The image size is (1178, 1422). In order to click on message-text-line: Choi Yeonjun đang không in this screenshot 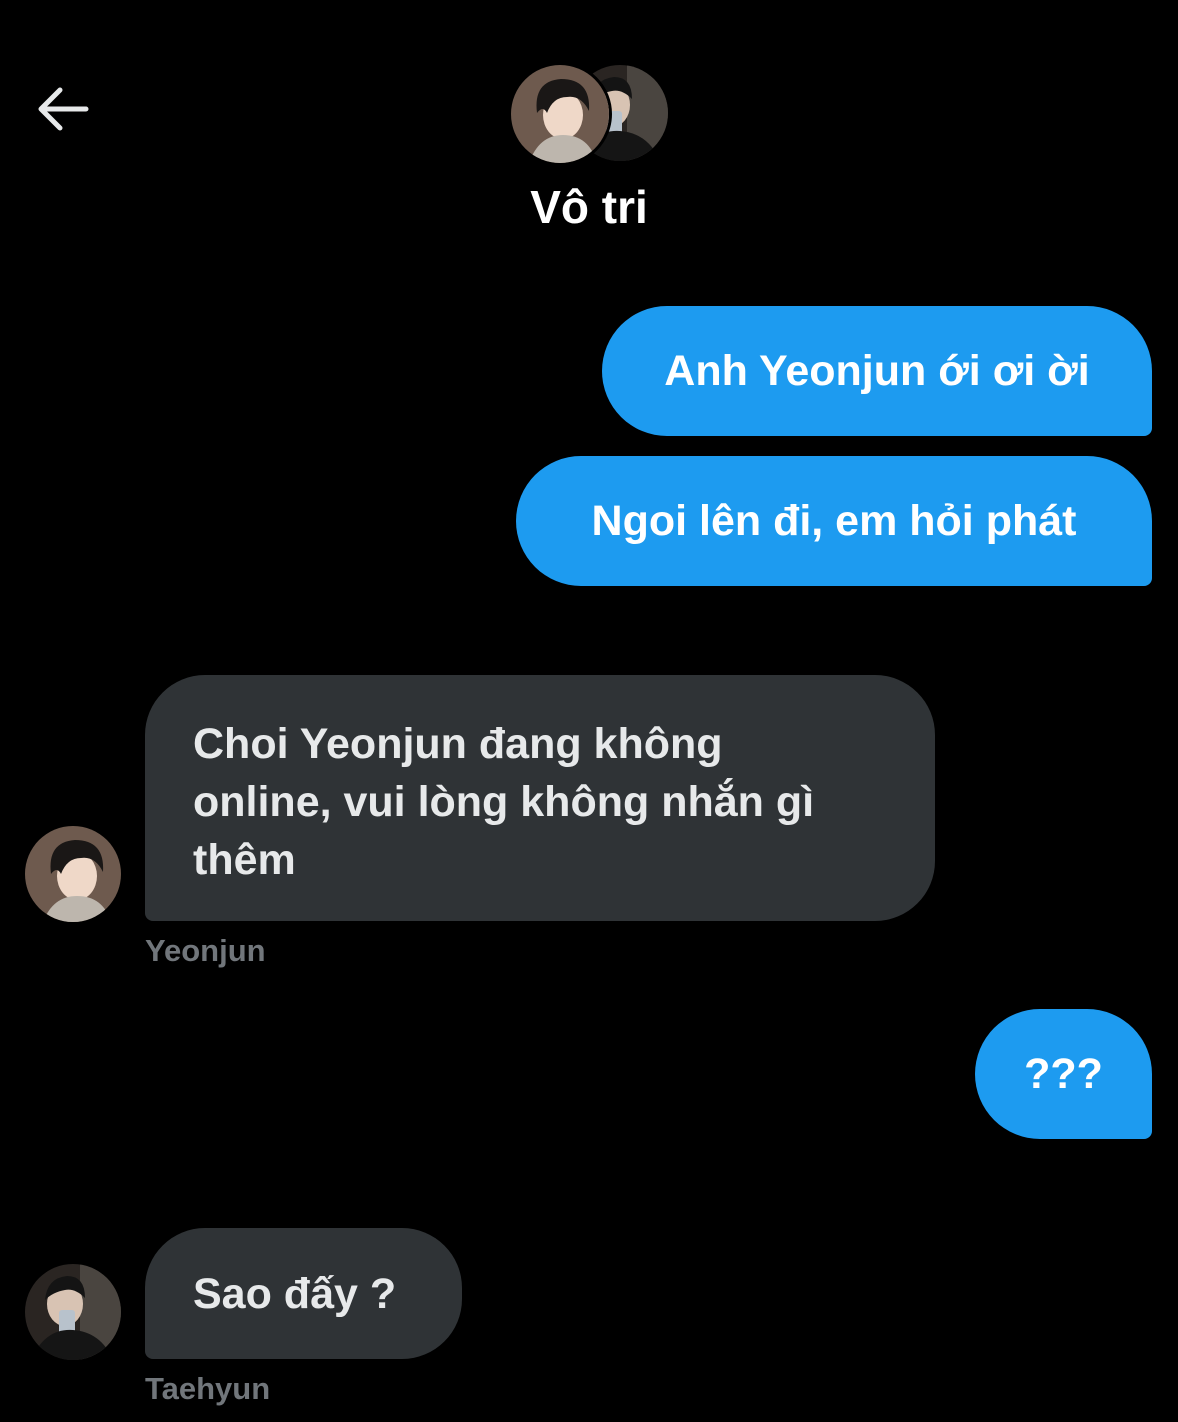, I will do `click(458, 744)`.